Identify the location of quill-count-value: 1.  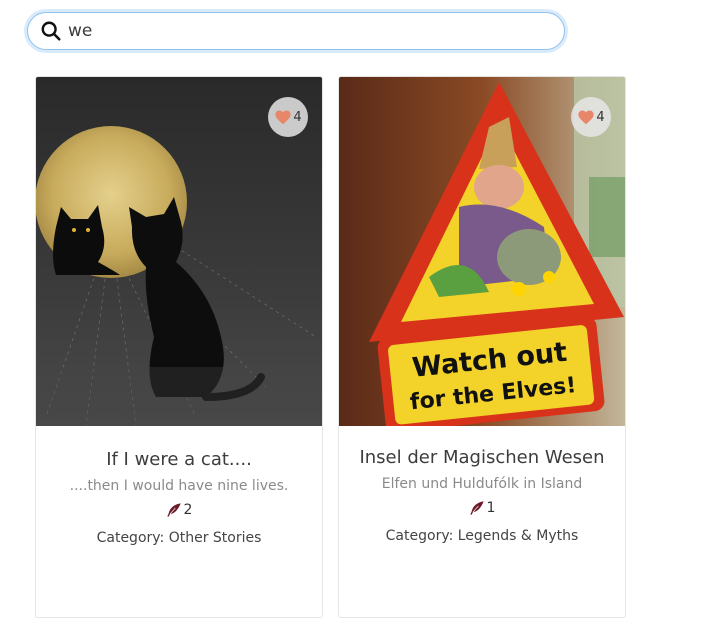
(491, 508).